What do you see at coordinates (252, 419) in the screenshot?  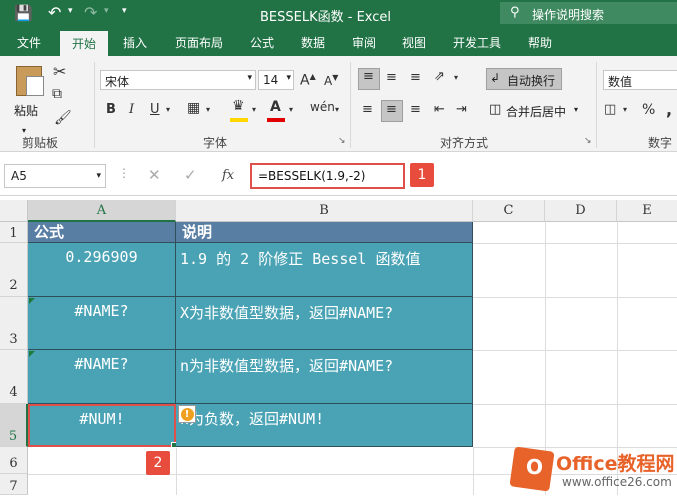 I see `description-text: n为负数，返回#NUM!` at bounding box center [252, 419].